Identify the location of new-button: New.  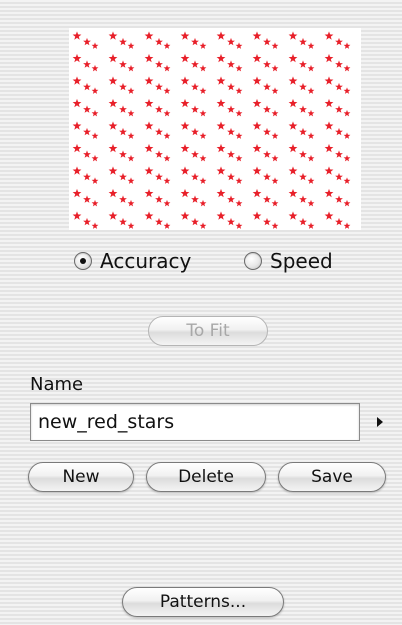
(81, 477).